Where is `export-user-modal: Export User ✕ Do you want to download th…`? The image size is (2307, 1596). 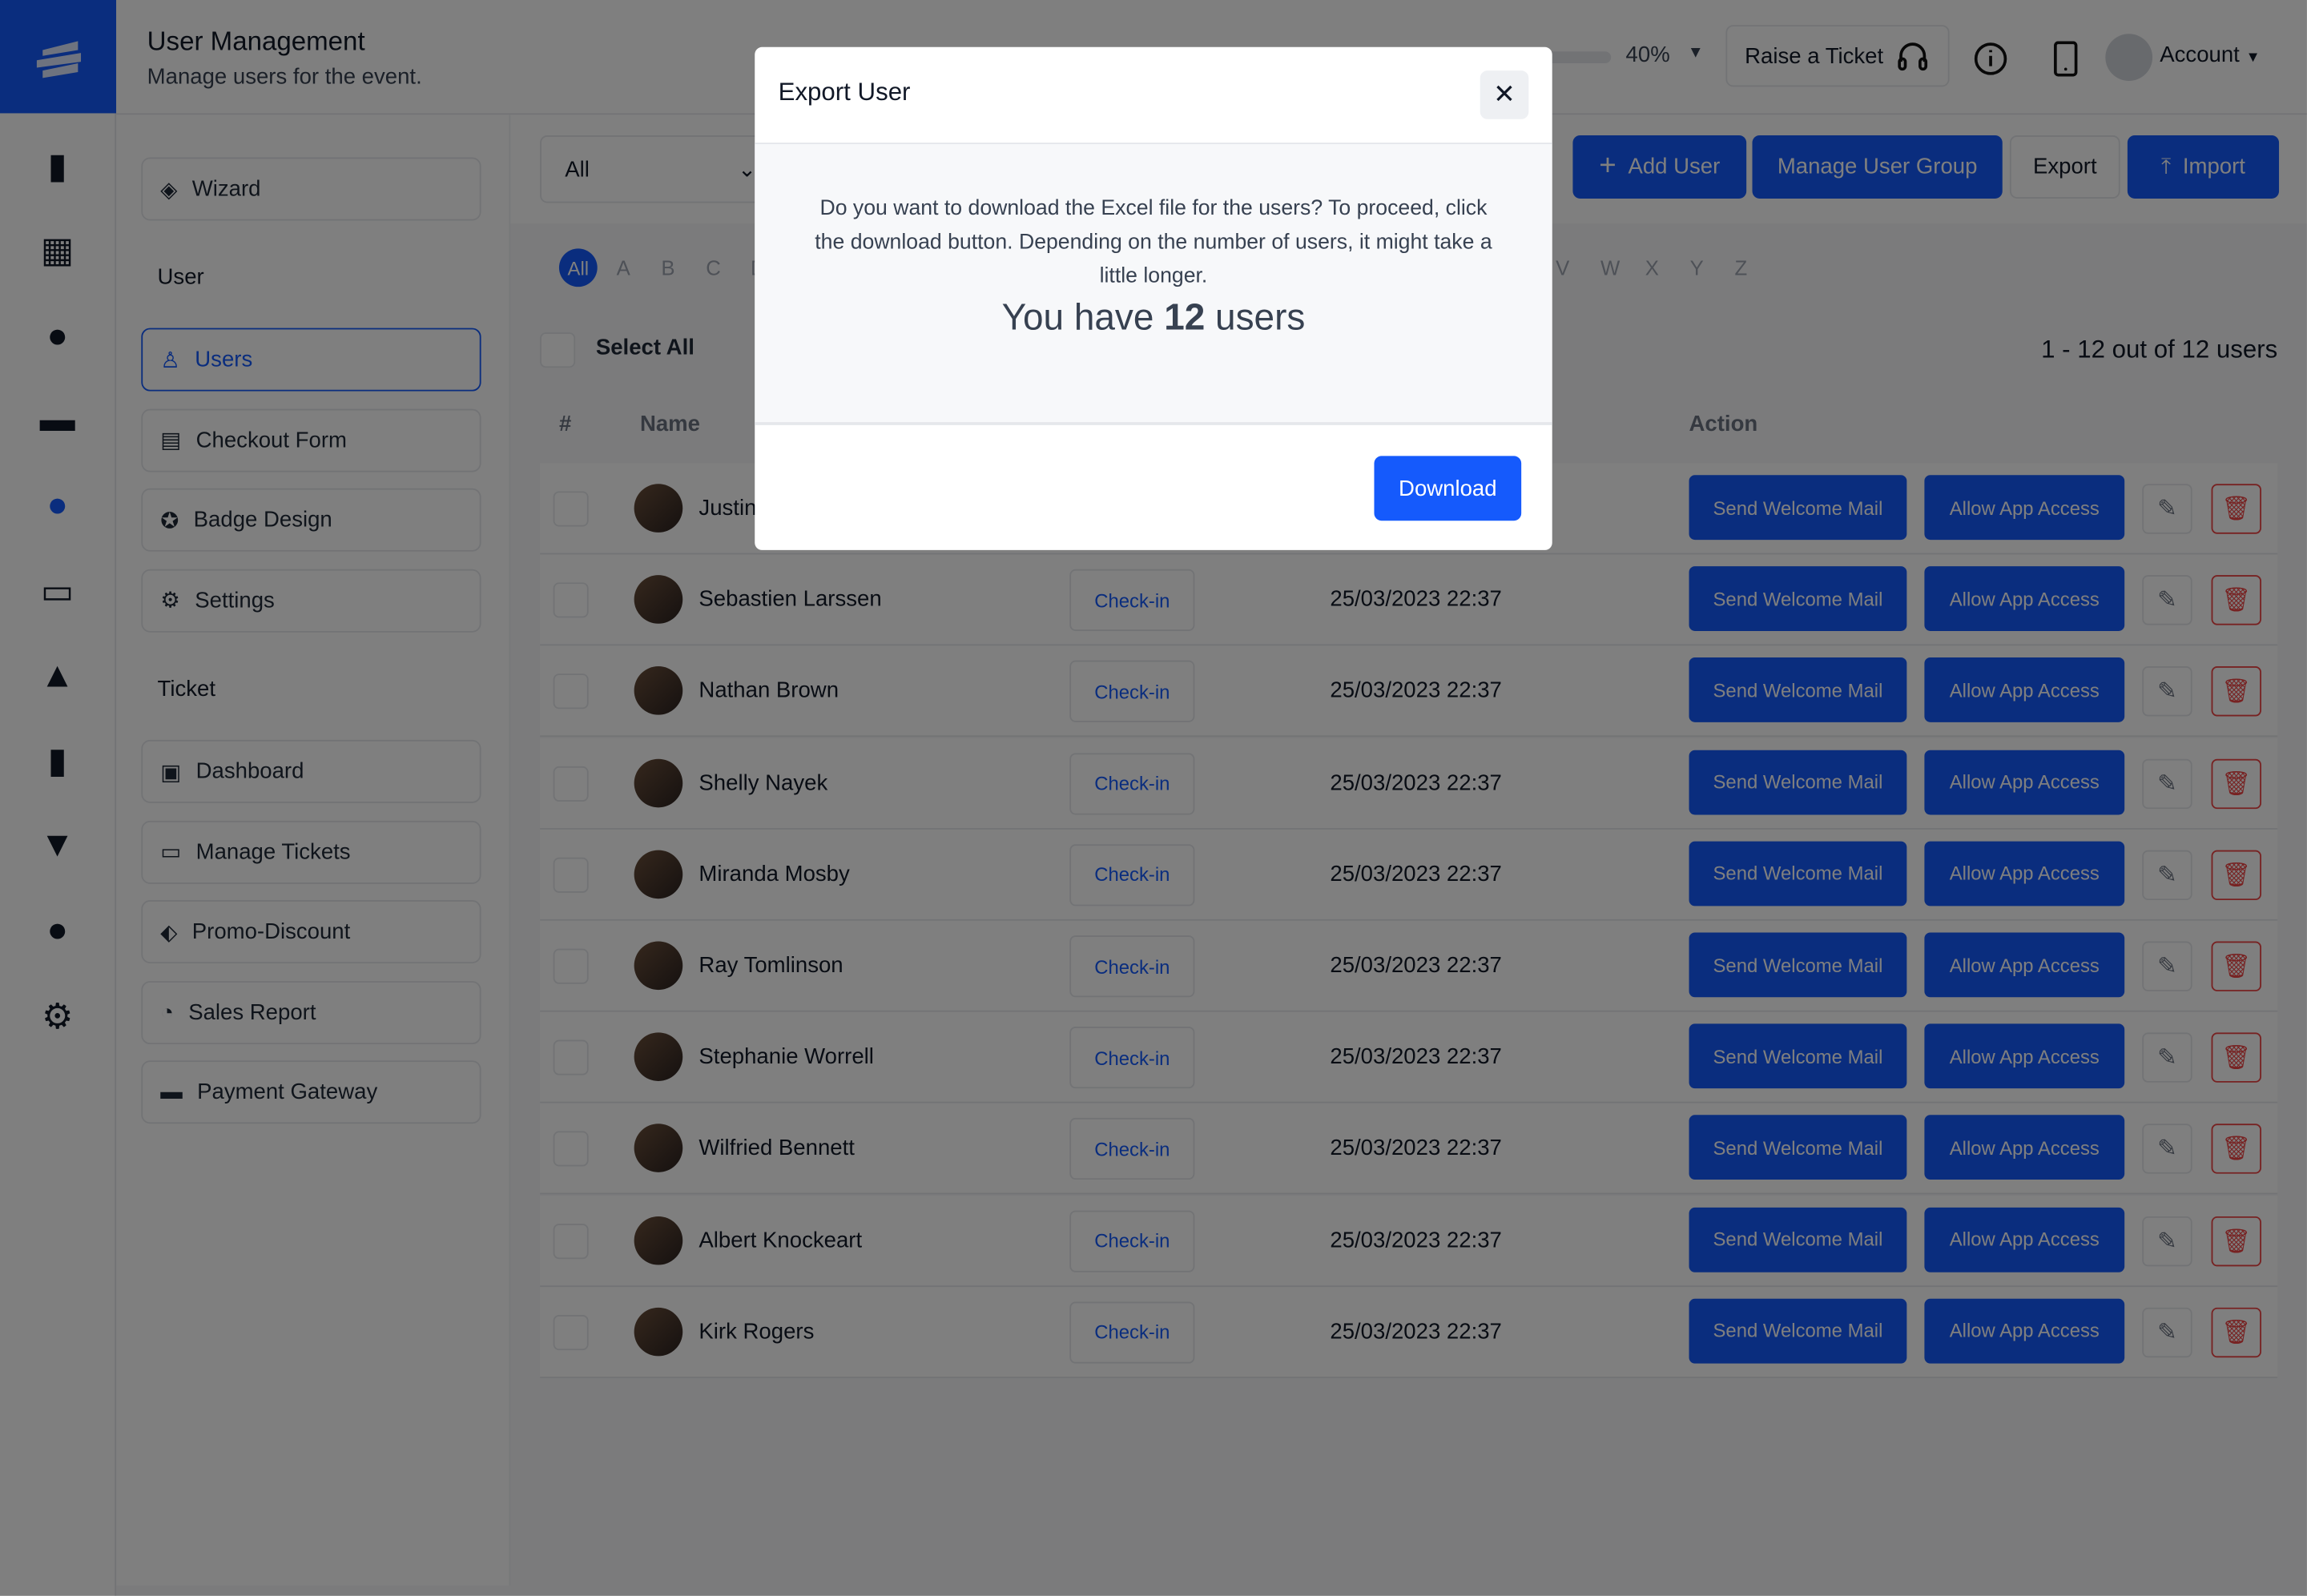
export-user-modal: Export User ✕ Do you want to download th… is located at coordinates (1154, 298).